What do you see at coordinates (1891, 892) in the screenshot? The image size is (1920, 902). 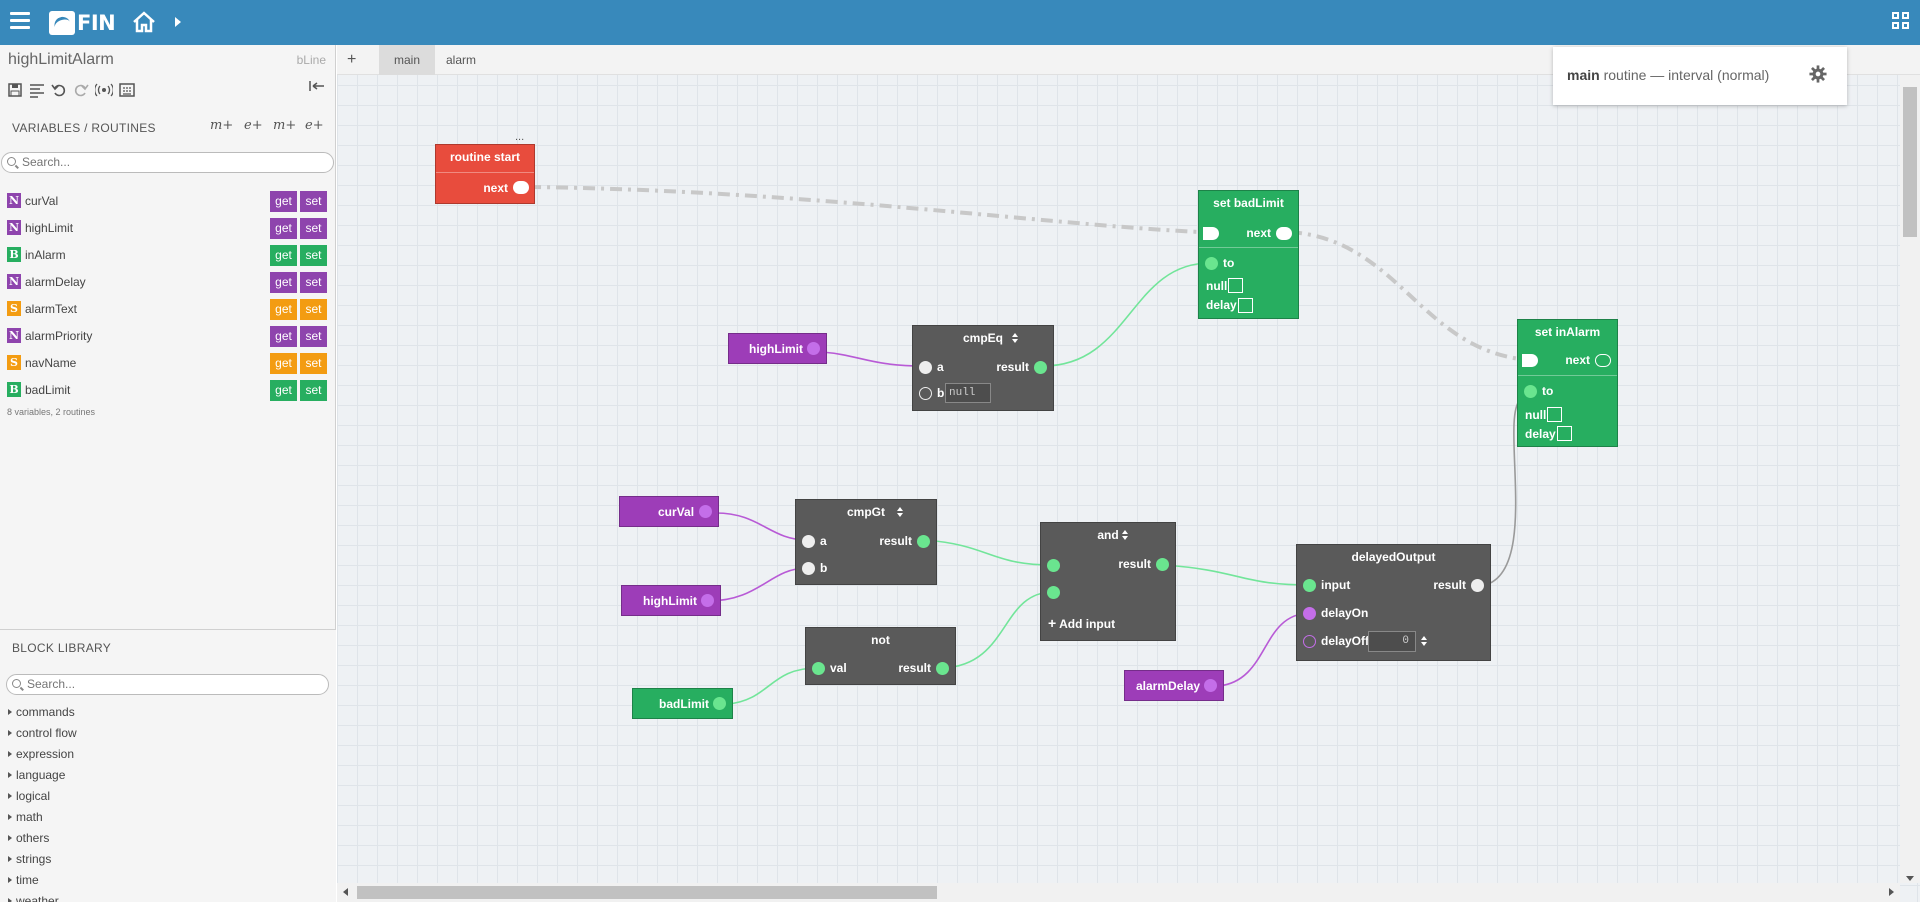 I see `scroll-right-arrow-icon` at bounding box center [1891, 892].